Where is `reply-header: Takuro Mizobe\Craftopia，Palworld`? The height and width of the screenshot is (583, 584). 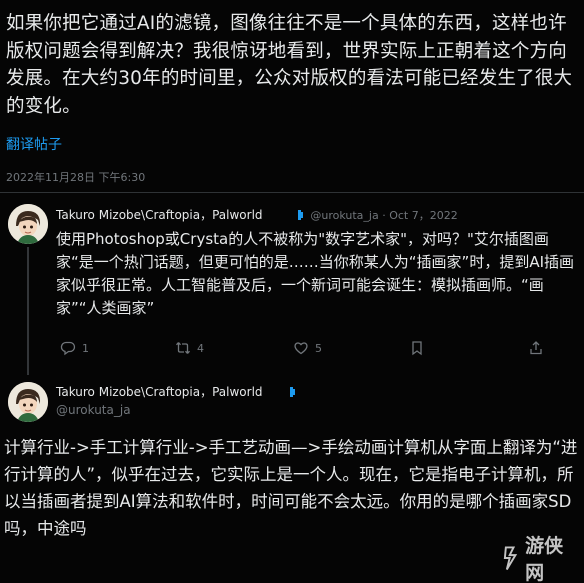 reply-header: Takuro Mizobe\Craftopia，Palworld is located at coordinates (179, 391).